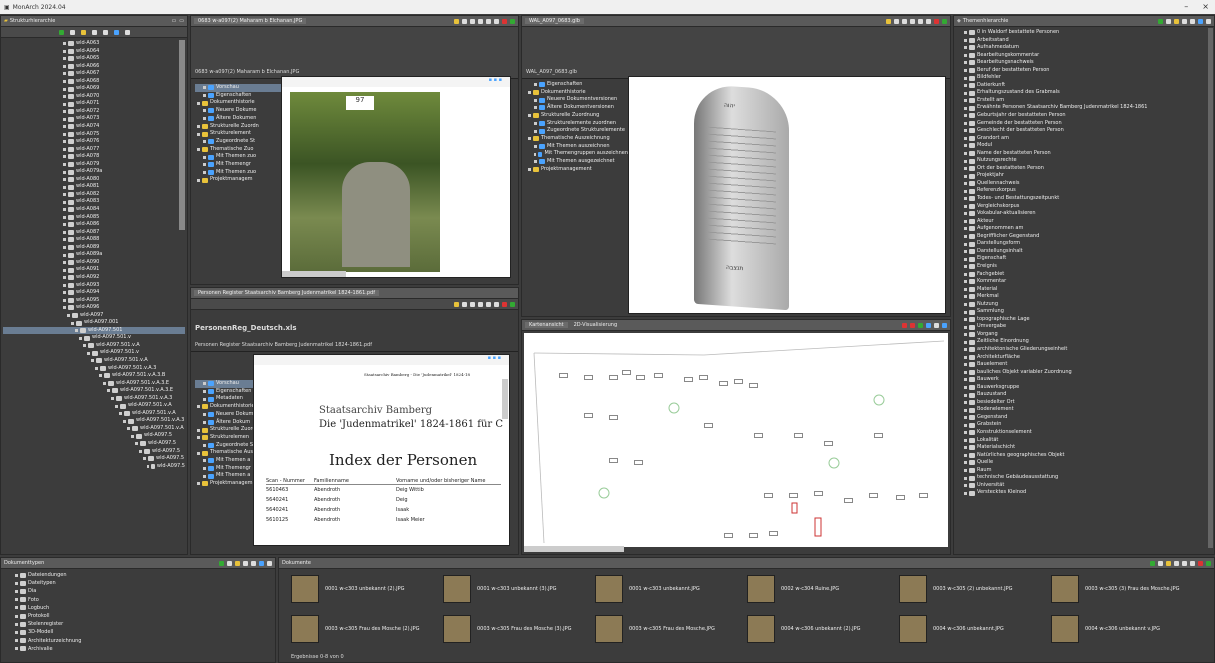 The width and height of the screenshot is (1215, 663). What do you see at coordinates (238, 103) in the screenshot?
I see `tree-item: Dokumenthistorie` at bounding box center [238, 103].